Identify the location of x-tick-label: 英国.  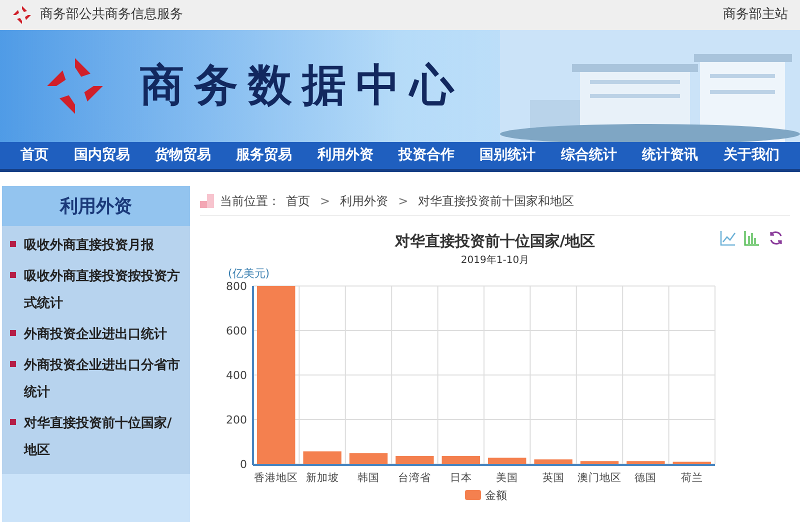
(553, 478).